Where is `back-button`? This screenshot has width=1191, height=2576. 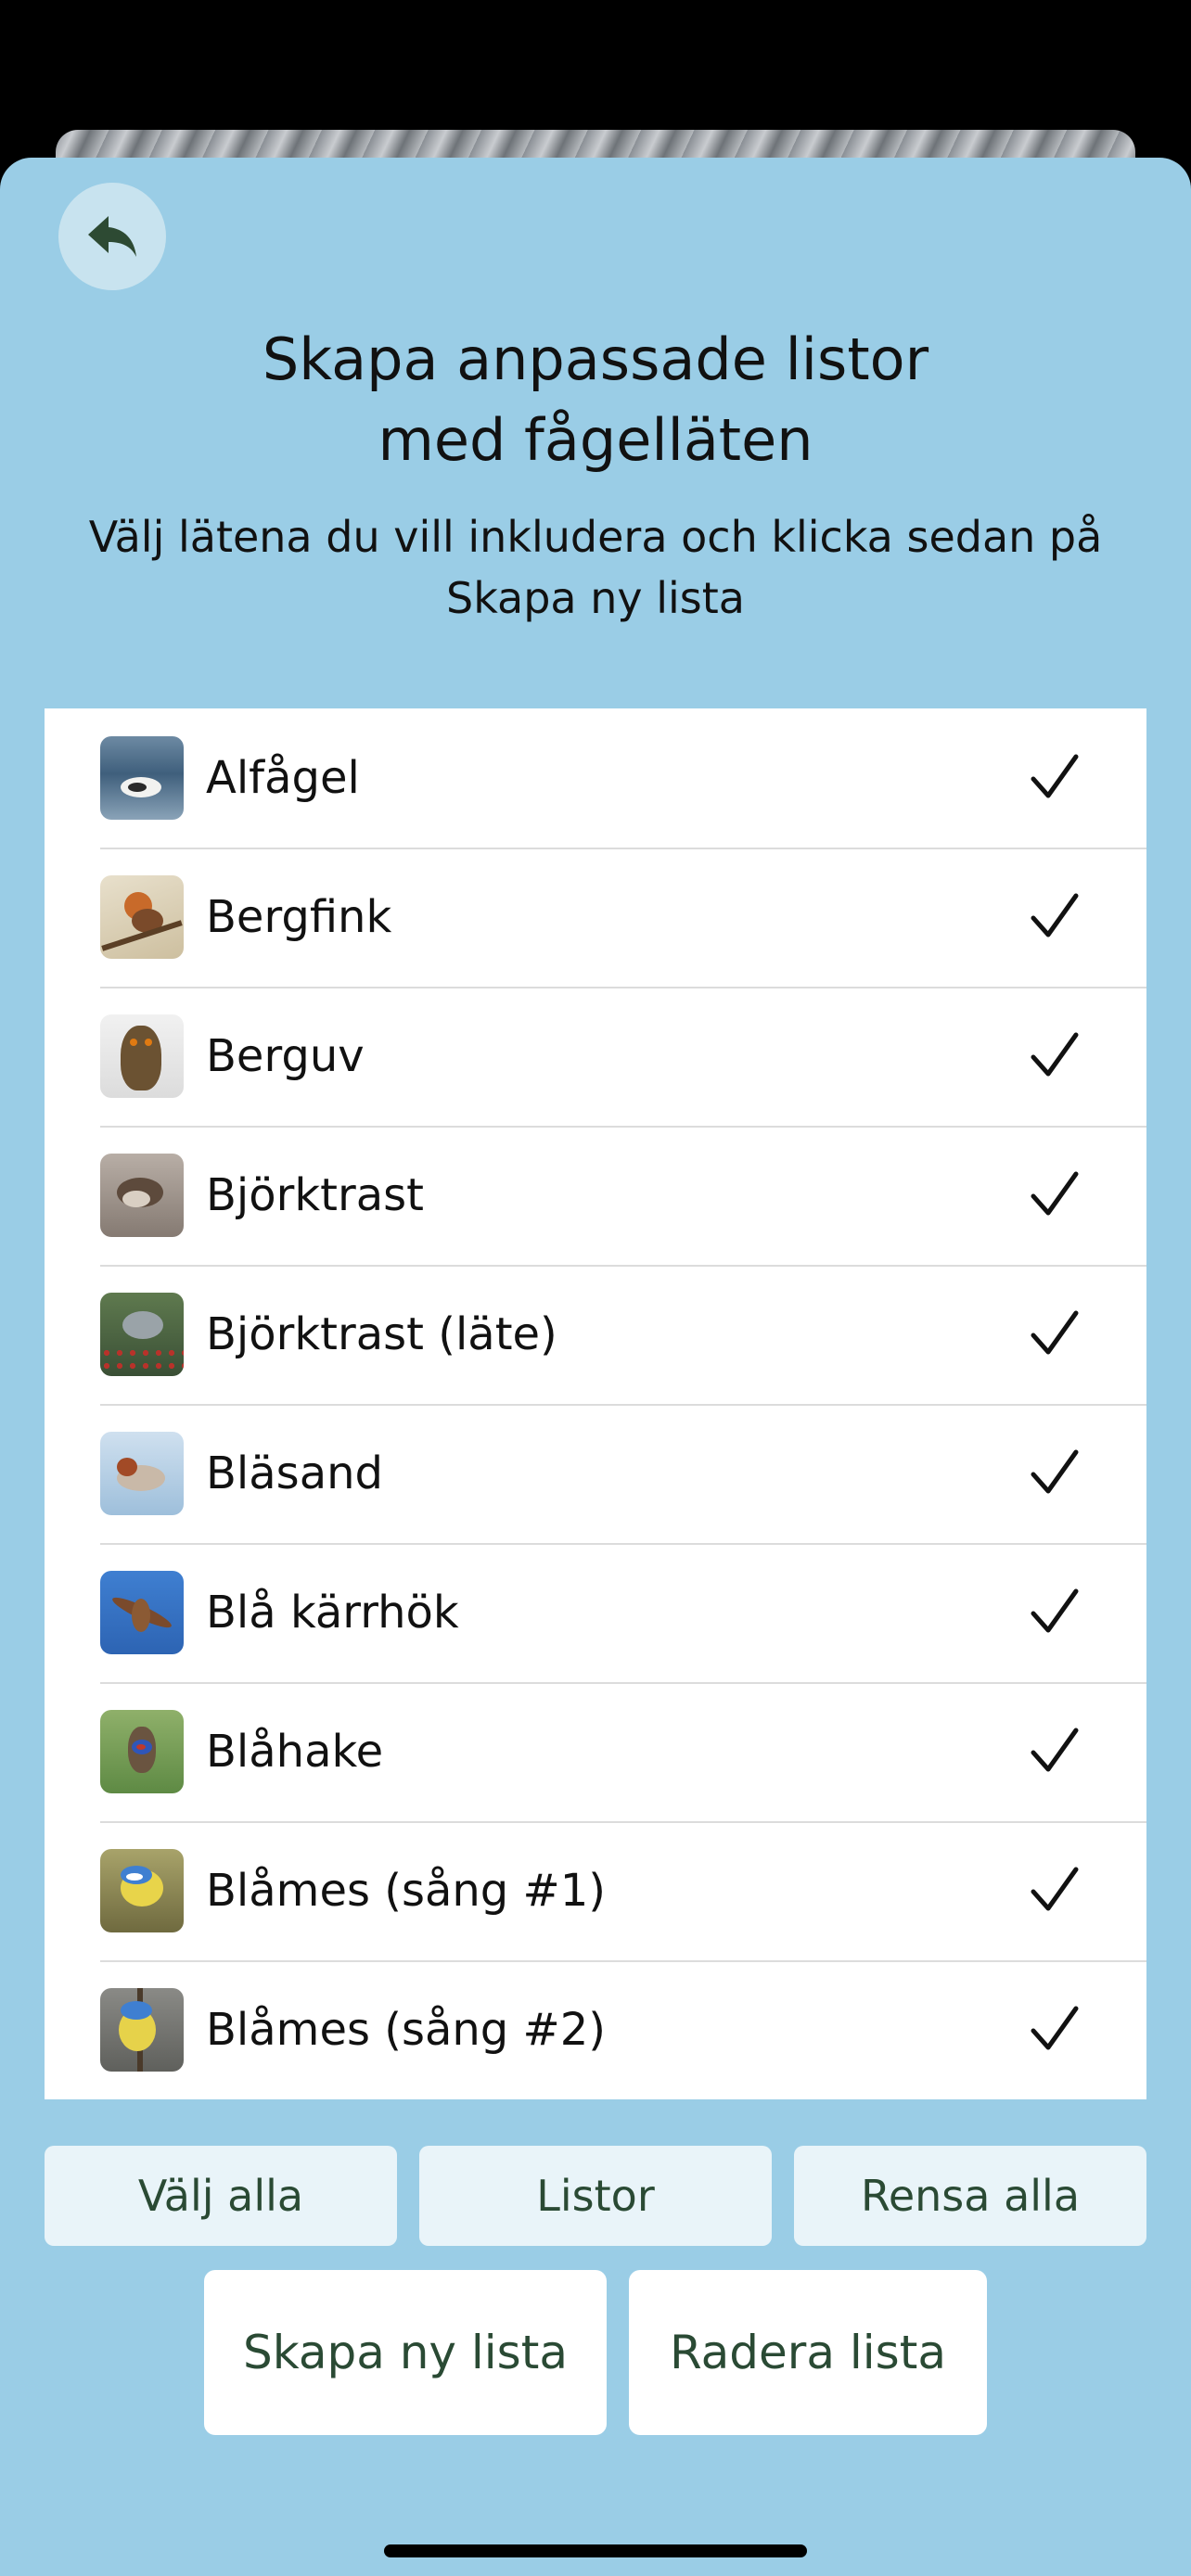
back-button is located at coordinates (112, 237).